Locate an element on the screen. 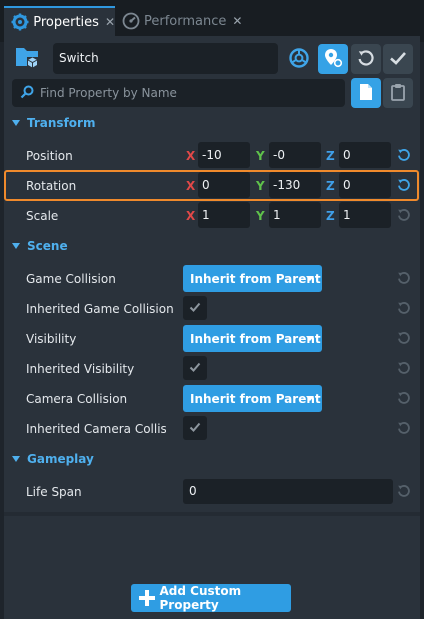 This screenshot has width=424, height=619. game-collision-label: Game Collision is located at coordinates (71, 279).